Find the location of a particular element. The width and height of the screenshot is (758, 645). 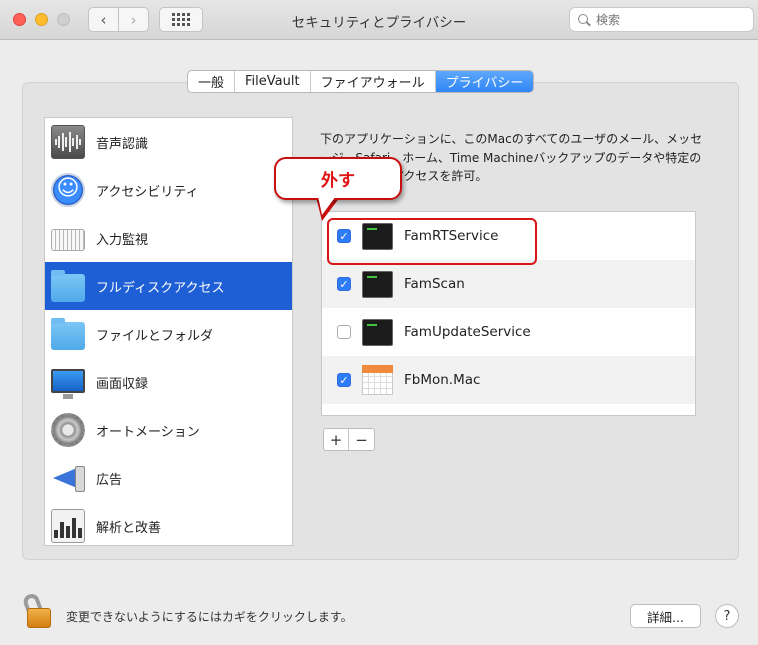

search-field is located at coordinates (661, 19).